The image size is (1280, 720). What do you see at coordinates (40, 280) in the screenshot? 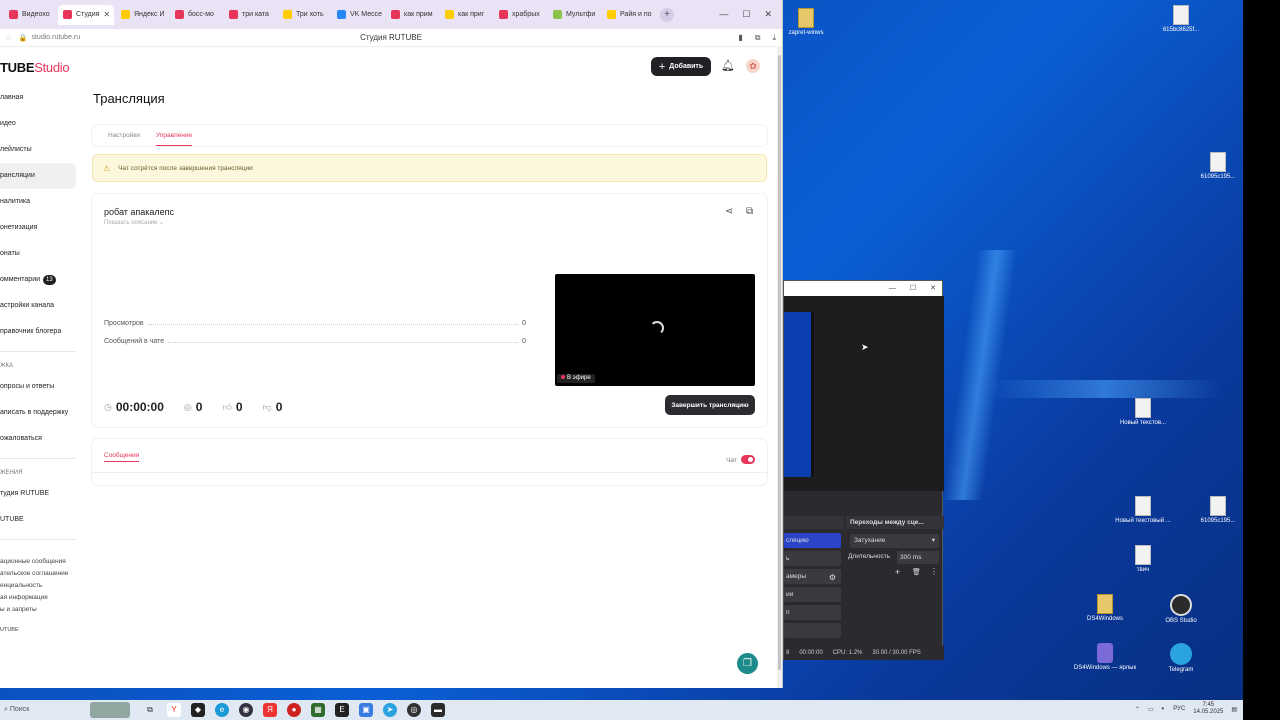
I see `sidebar-item: омментарии 13` at bounding box center [40, 280].